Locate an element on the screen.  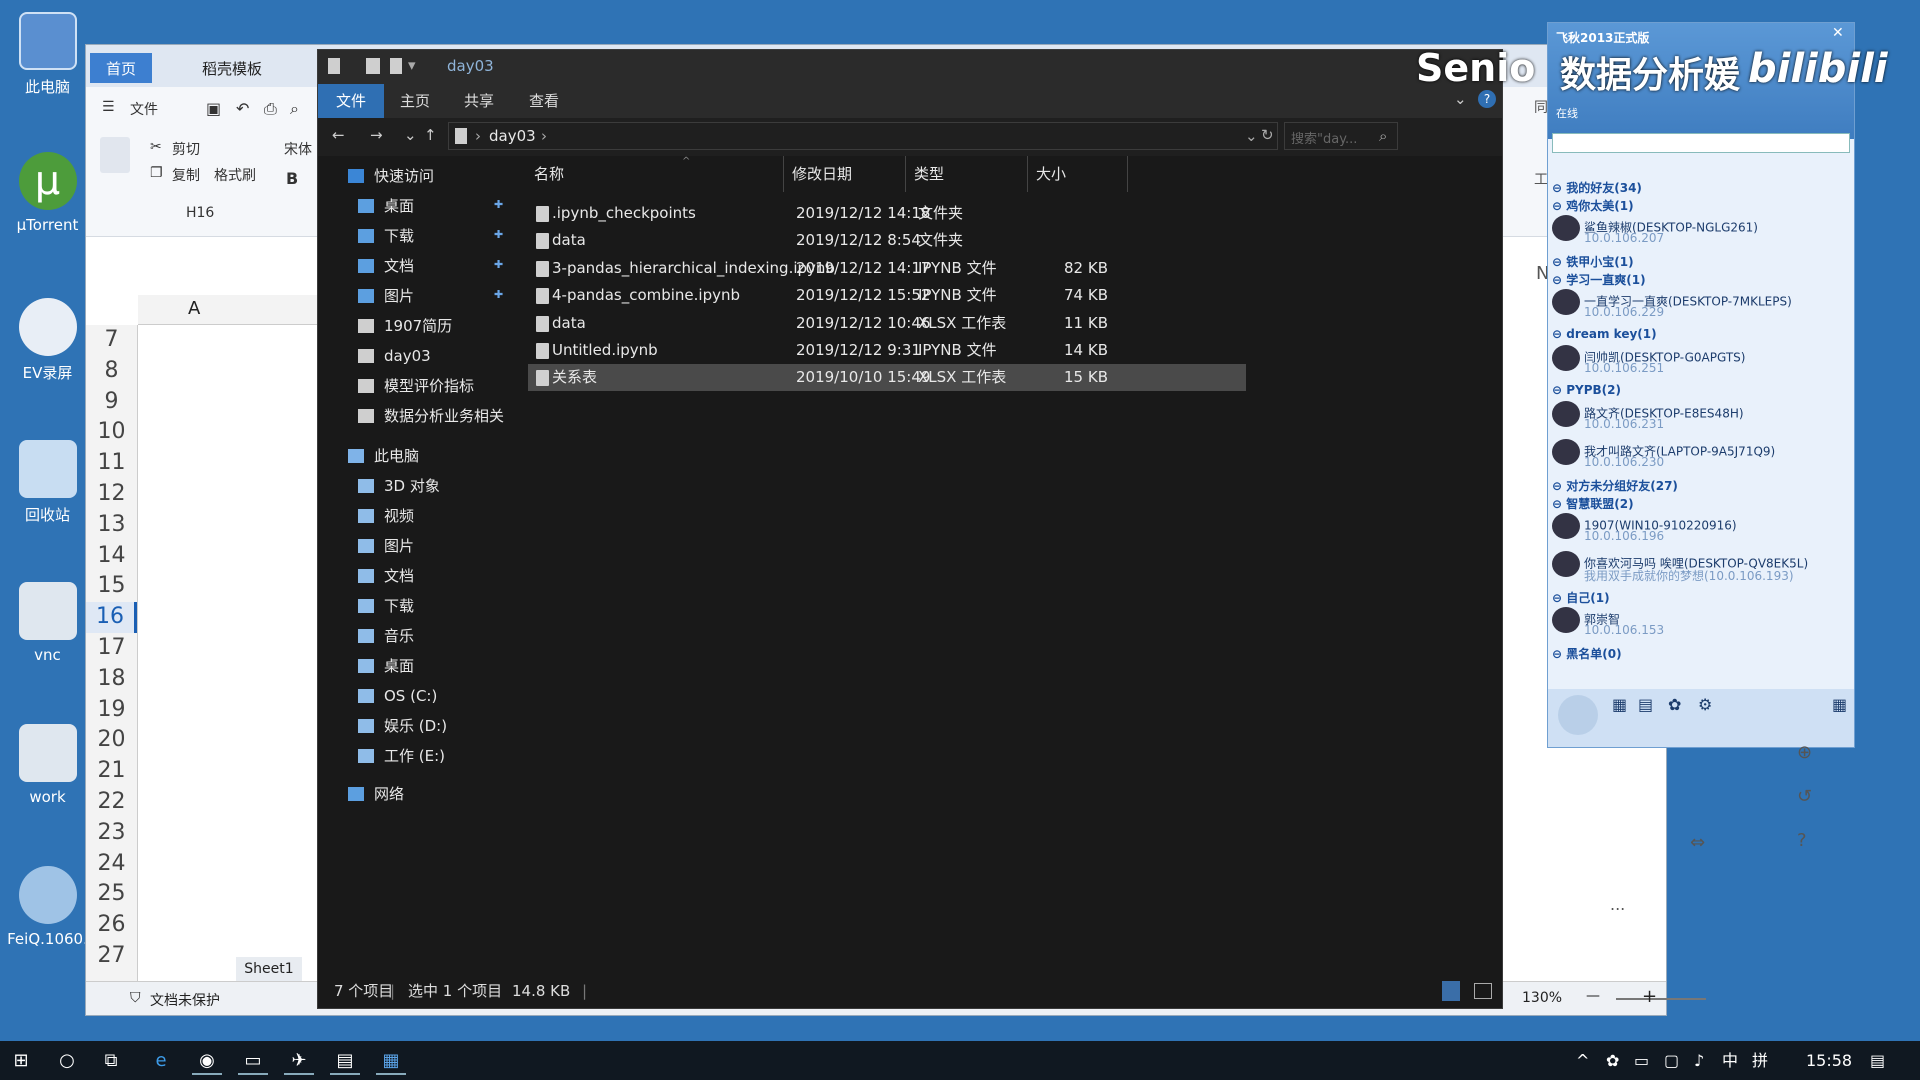
nav-item-pc-9: 工作 (E:) is located at coordinates (401, 756).